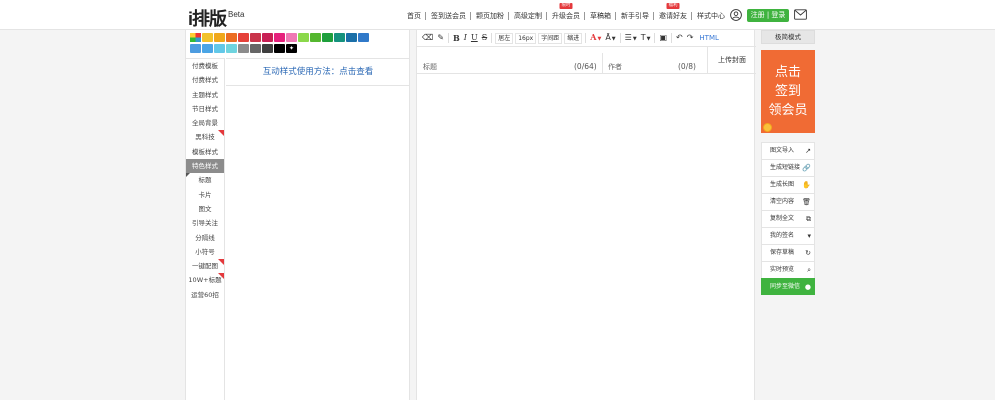 The width and height of the screenshot is (995, 400). Describe the element at coordinates (788, 269) in the screenshot. I see `action-button: 实时预览 ⌕` at that location.